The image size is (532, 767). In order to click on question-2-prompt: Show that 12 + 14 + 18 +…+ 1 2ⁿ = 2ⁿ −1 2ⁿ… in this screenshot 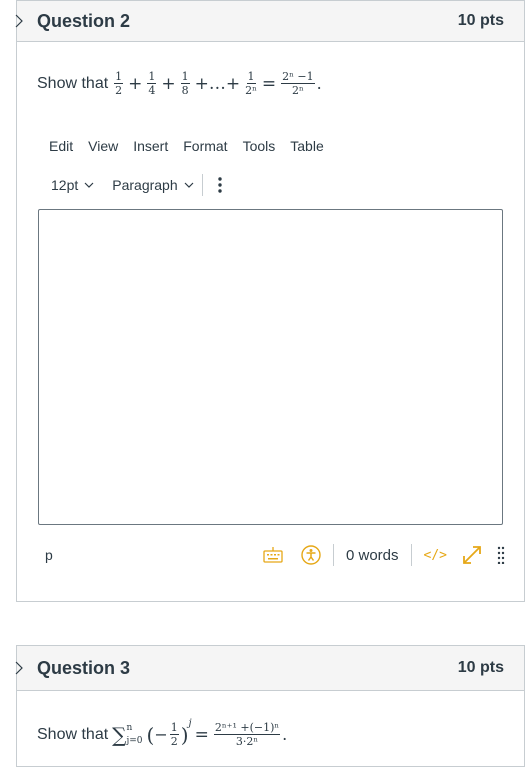, I will do `click(179, 83)`.